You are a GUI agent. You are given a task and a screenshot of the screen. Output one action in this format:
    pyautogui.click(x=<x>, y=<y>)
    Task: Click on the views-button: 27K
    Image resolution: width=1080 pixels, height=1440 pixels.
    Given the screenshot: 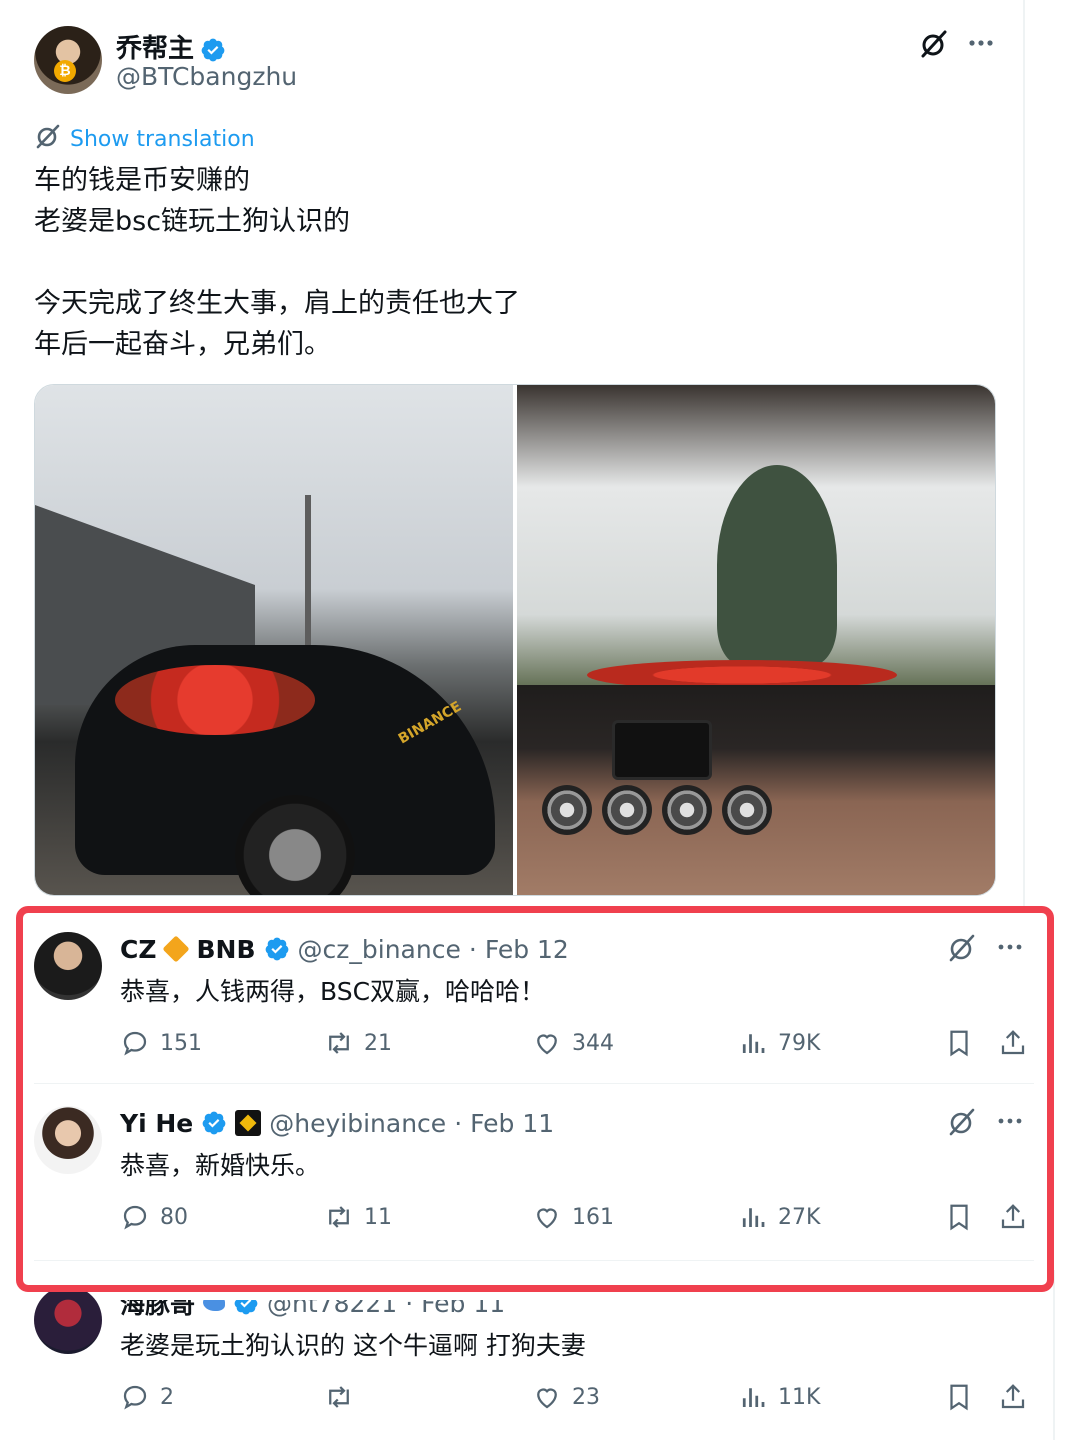 What is the action you would take?
    pyautogui.click(x=779, y=1217)
    